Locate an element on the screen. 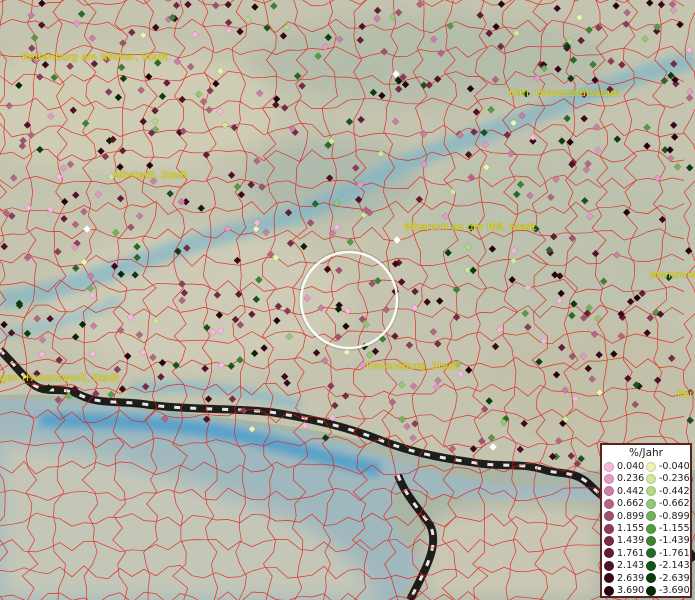 The image size is (695, 600). city-label-ulm: Ulm, Universitätsstadt is located at coordinates (565, 93).